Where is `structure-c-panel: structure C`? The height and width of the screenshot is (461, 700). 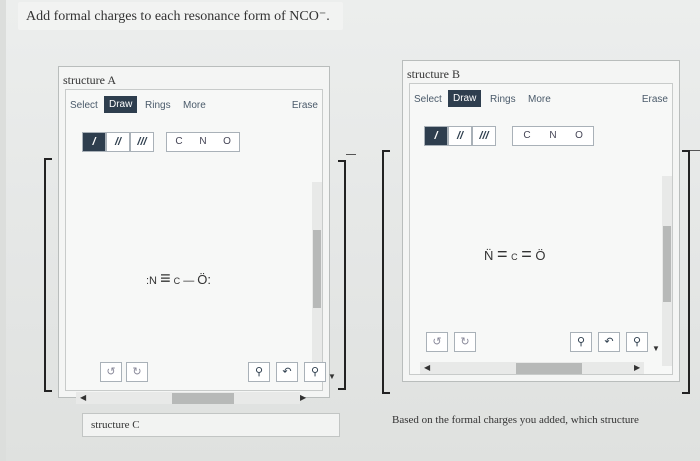 structure-c-panel: structure C is located at coordinates (211, 425).